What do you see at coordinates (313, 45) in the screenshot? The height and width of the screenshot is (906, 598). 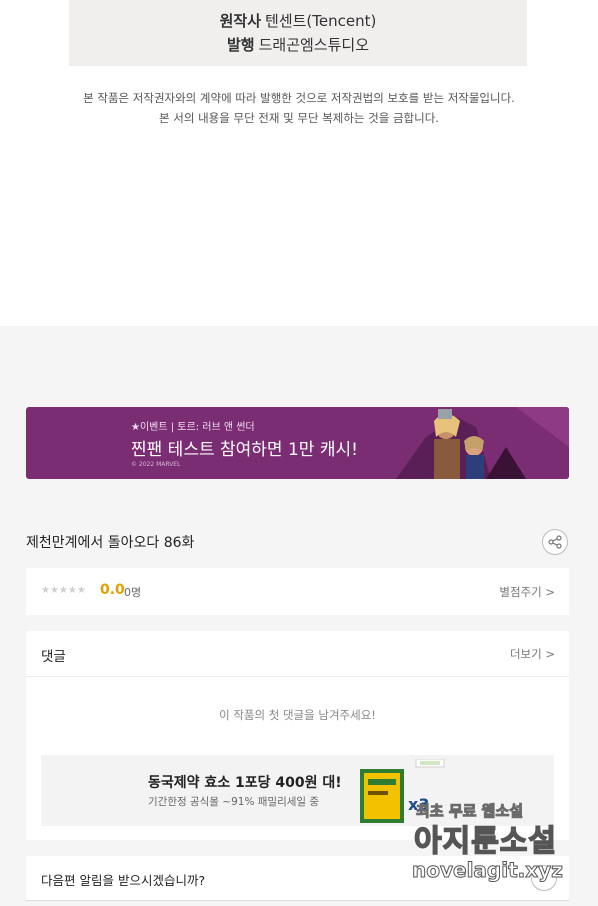 I see `publisher-value: 드래곤엠스튜디오` at bounding box center [313, 45].